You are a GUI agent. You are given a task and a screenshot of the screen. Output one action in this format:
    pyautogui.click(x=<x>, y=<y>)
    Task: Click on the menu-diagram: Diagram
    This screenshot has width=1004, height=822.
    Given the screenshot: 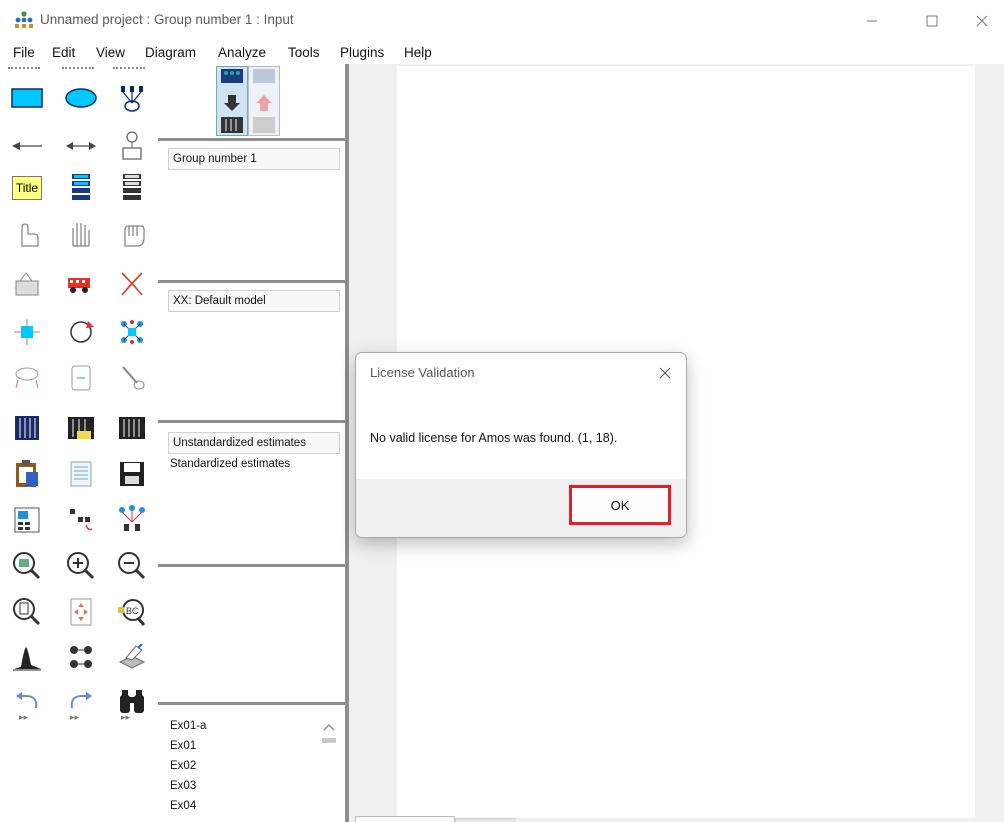 What is the action you would take?
    pyautogui.click(x=170, y=52)
    